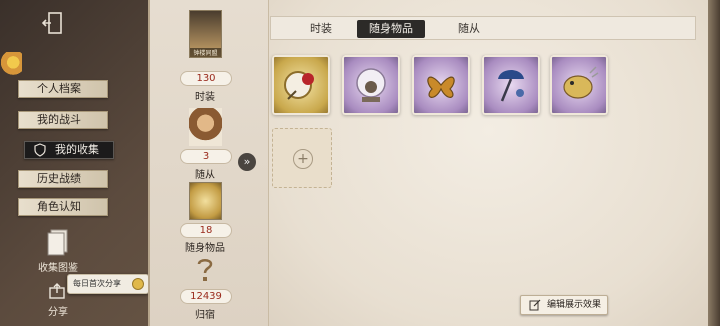 The image size is (720, 326). What do you see at coordinates (57, 242) in the screenshot?
I see `book-icon` at bounding box center [57, 242].